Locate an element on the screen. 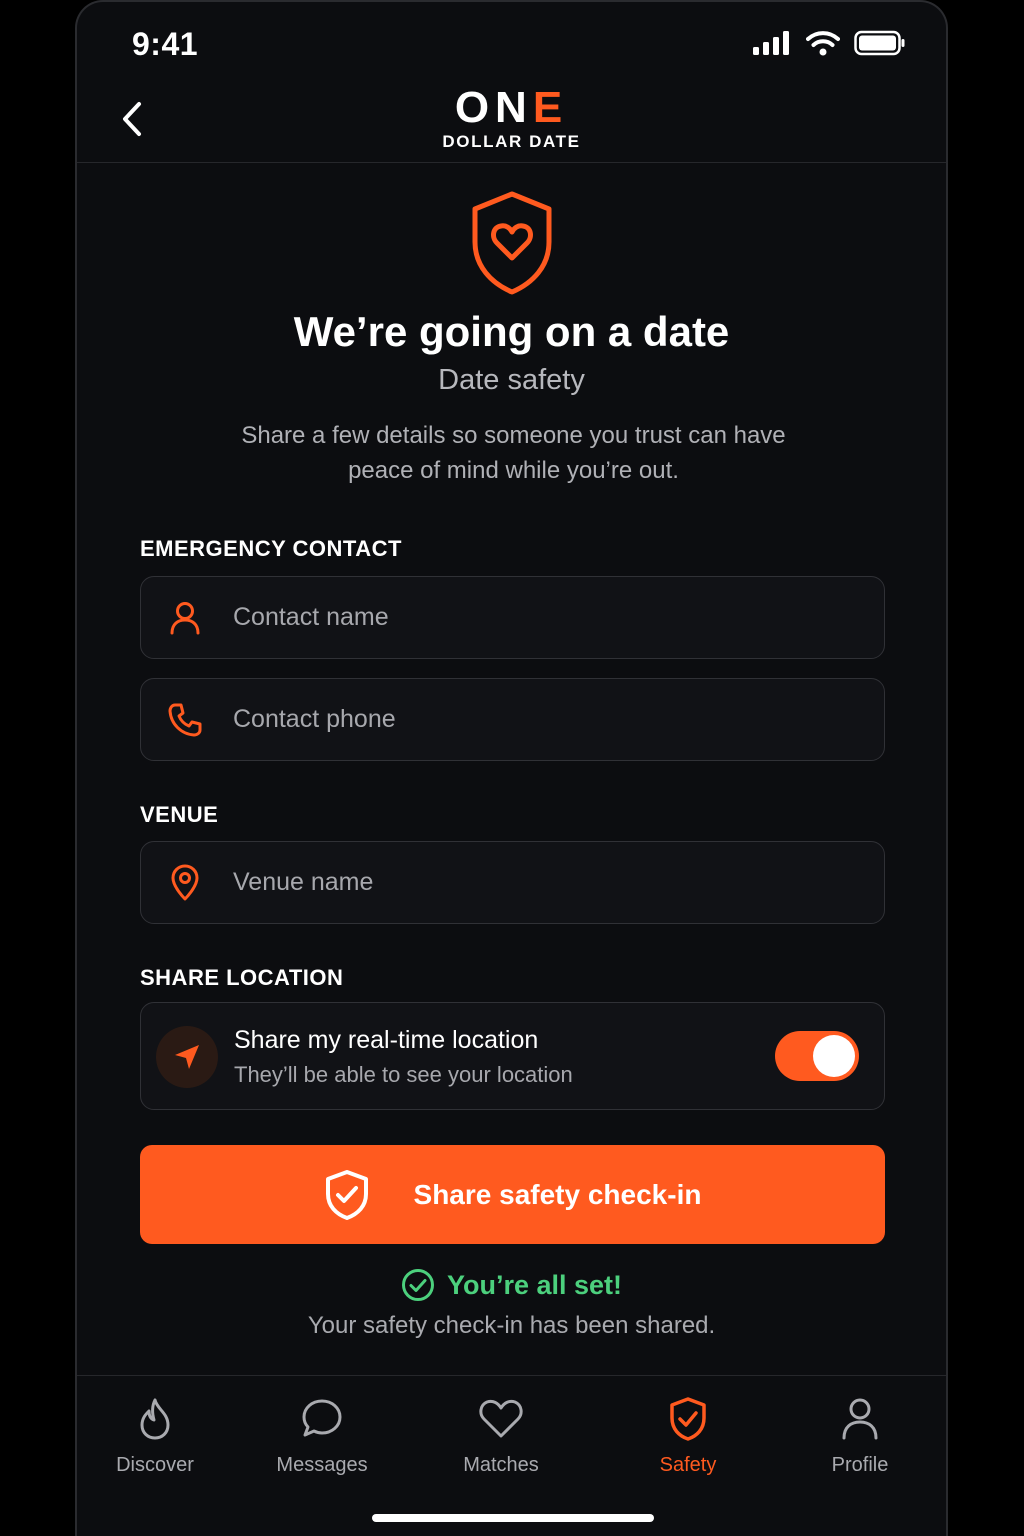 This screenshot has height=1536, width=1024. contact-name-input is located at coordinates (557, 617).